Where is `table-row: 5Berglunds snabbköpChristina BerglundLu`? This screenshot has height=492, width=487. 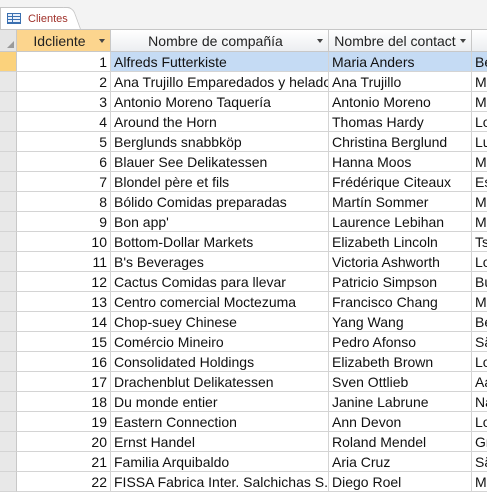 table-row: 5Berglunds snabbköpChristina BerglundLu is located at coordinates (243, 142).